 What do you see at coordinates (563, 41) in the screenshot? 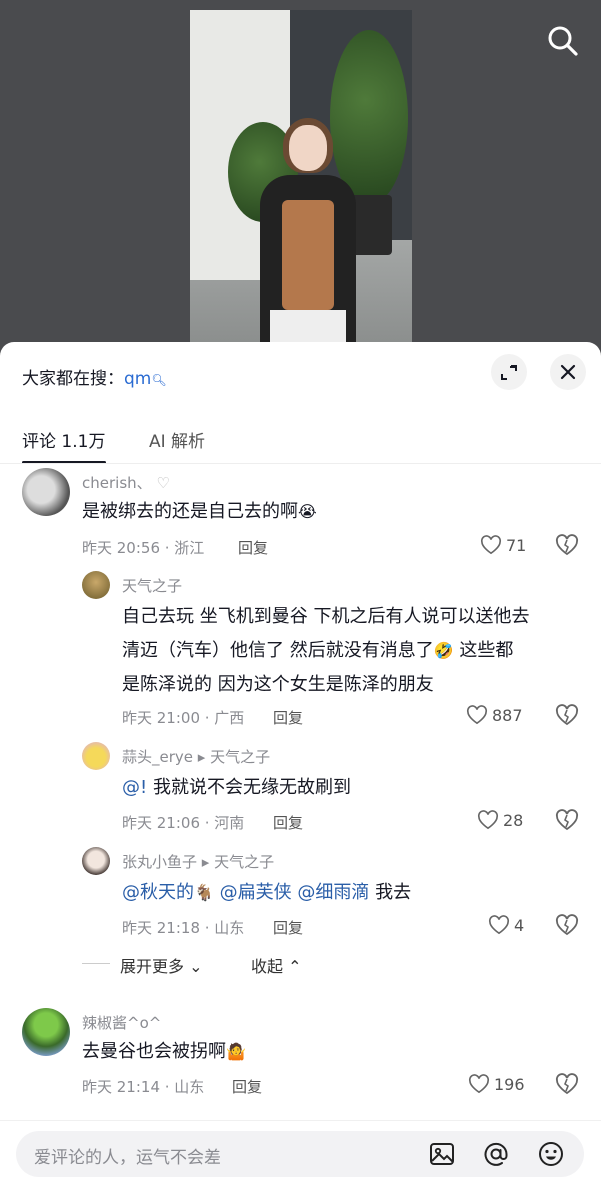
I see `search-icon` at bounding box center [563, 41].